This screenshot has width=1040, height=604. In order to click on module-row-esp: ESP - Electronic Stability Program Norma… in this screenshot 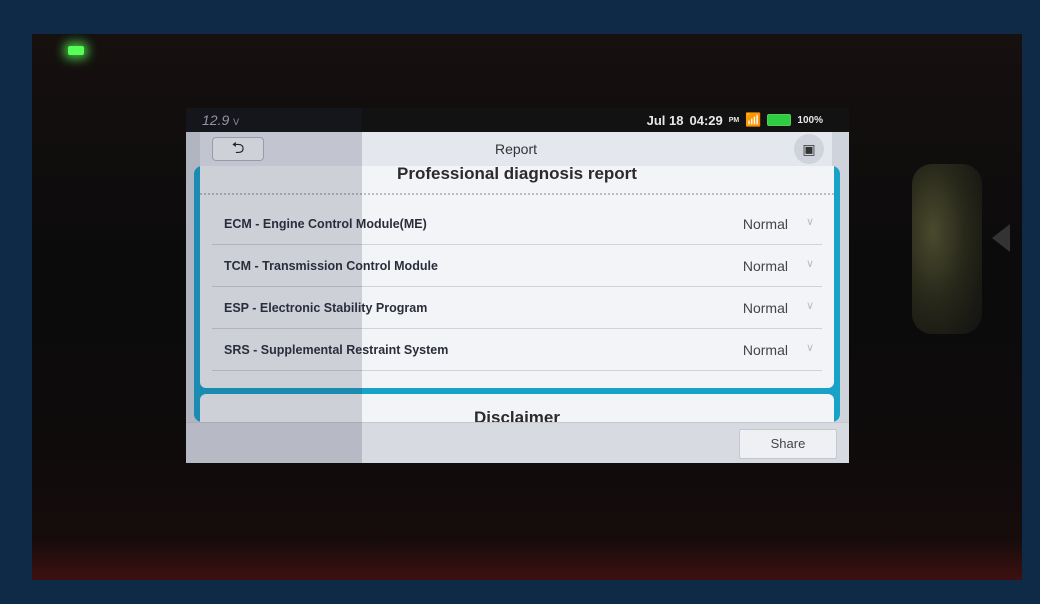, I will do `click(517, 308)`.